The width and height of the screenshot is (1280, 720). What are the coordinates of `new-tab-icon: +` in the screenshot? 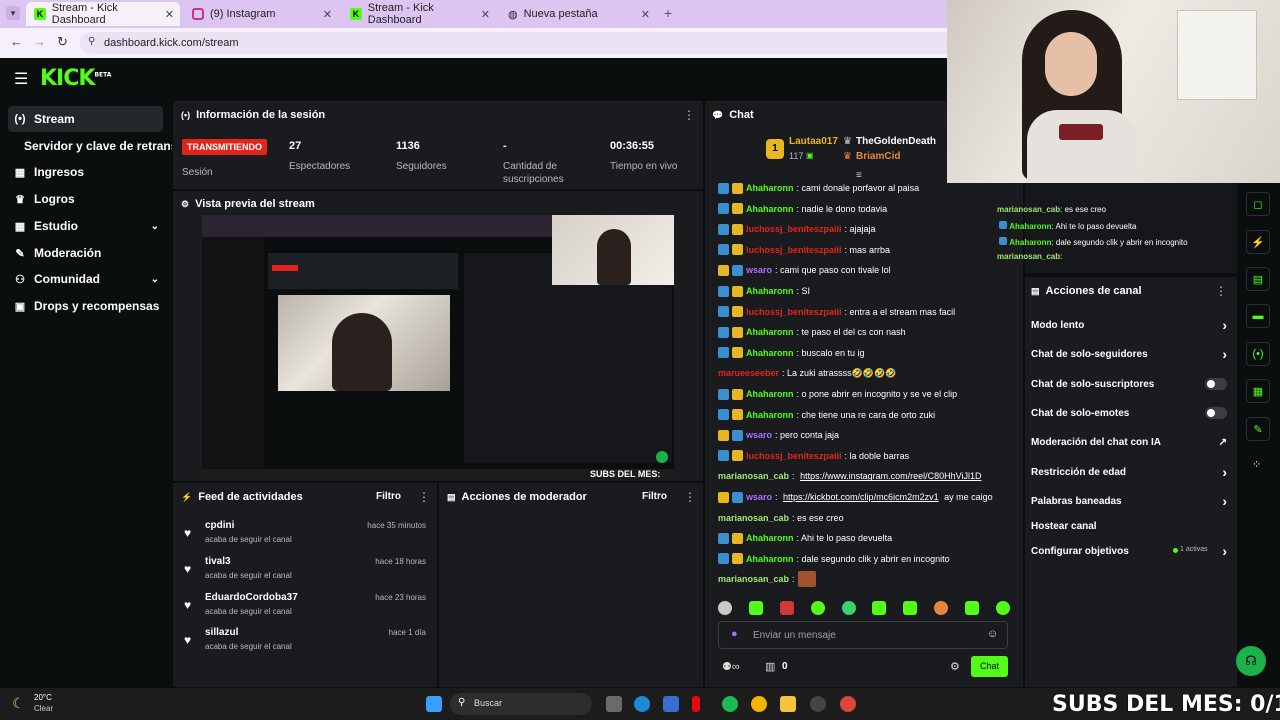 It's located at (668, 13).